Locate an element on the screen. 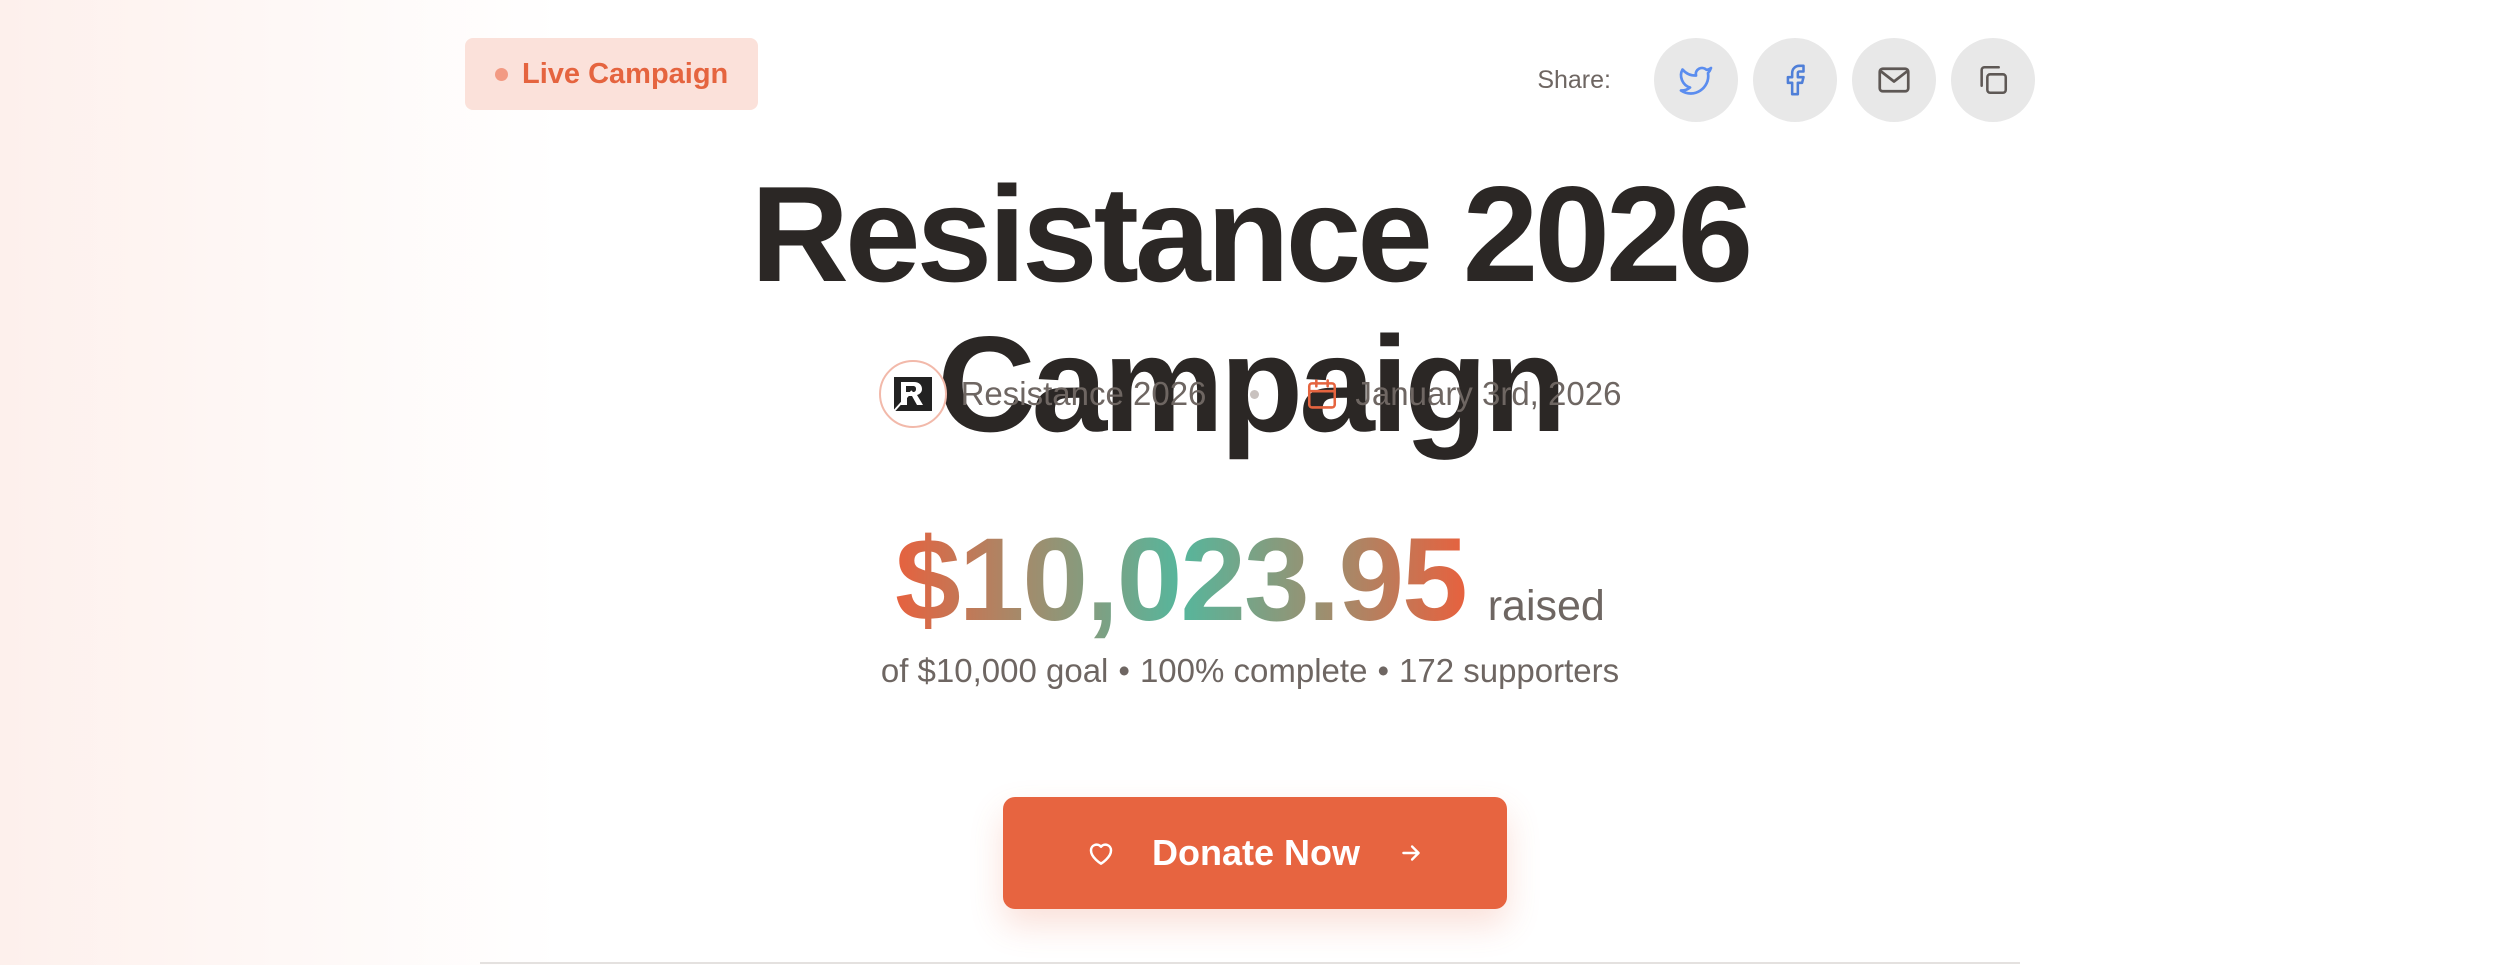 The height and width of the screenshot is (965, 2500). mail-icon is located at coordinates (1894, 80).